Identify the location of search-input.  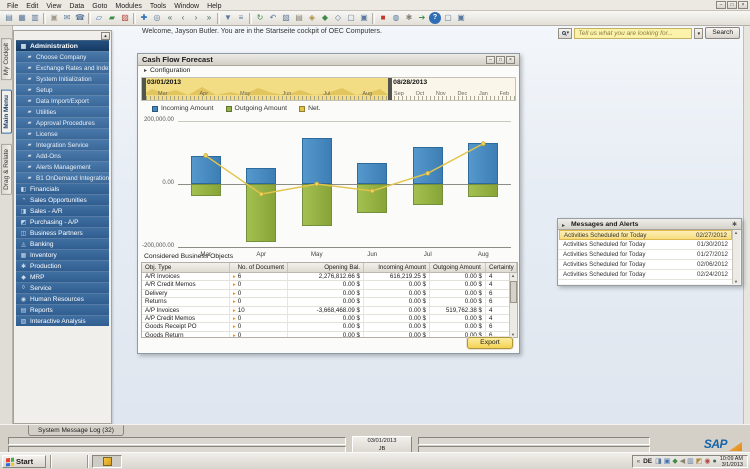
(633, 33).